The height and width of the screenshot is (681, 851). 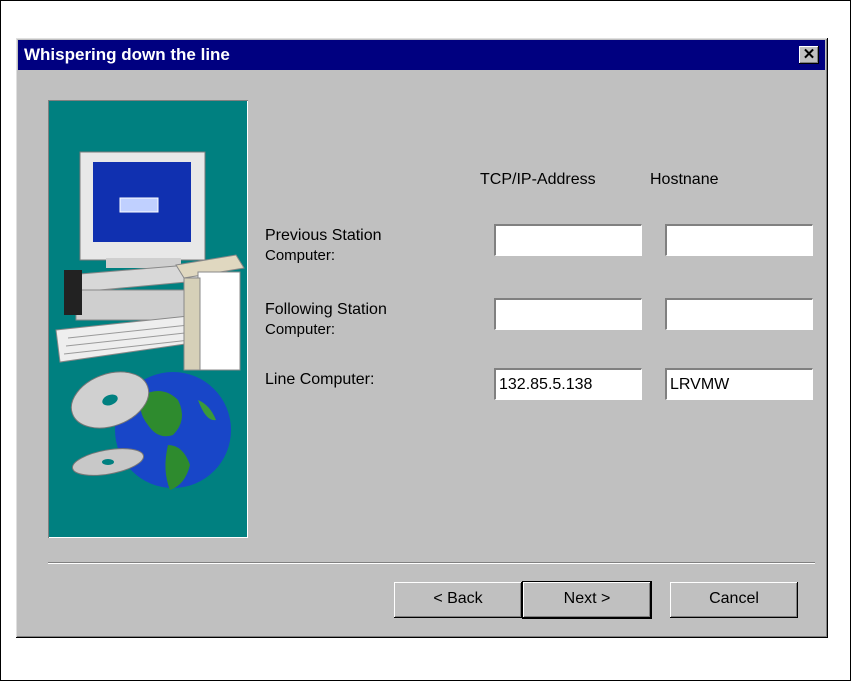 What do you see at coordinates (587, 600) in the screenshot?
I see `next-button: Next >` at bounding box center [587, 600].